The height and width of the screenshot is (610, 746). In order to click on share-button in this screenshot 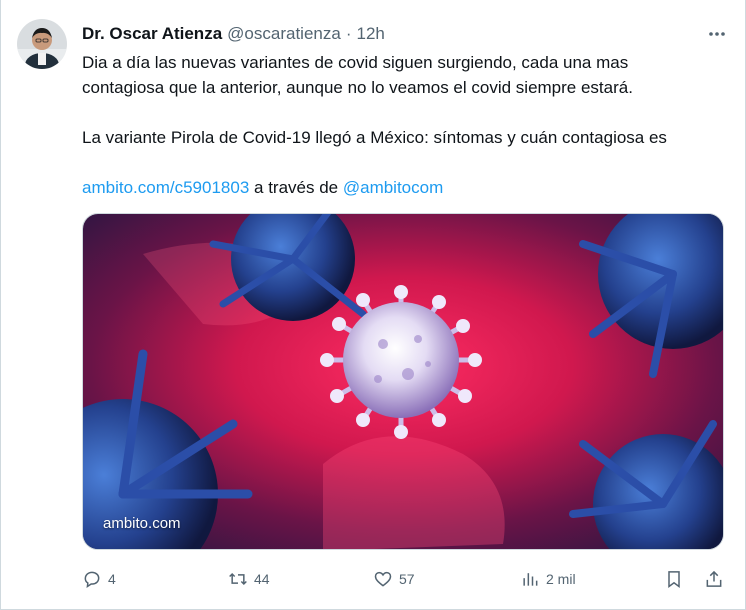, I will do `click(714, 579)`.